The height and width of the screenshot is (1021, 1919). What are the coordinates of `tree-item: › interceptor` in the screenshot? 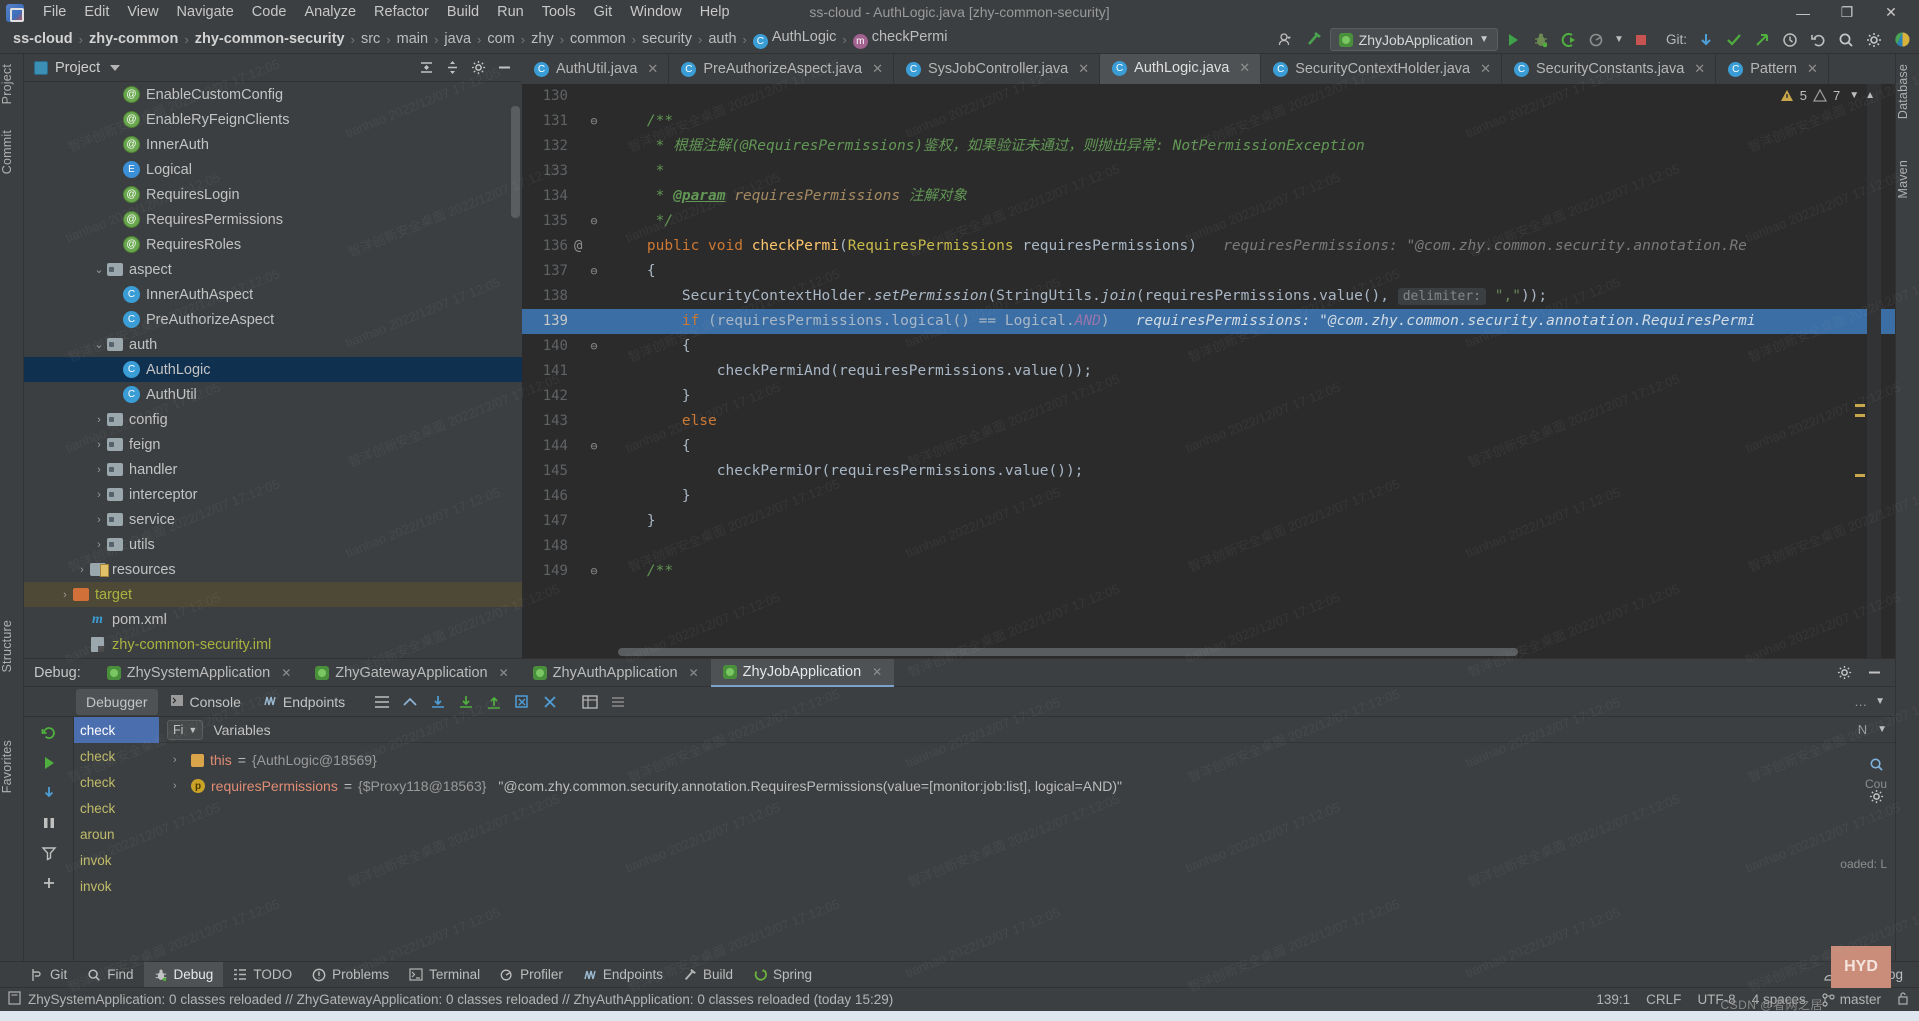 It's located at (273, 494).